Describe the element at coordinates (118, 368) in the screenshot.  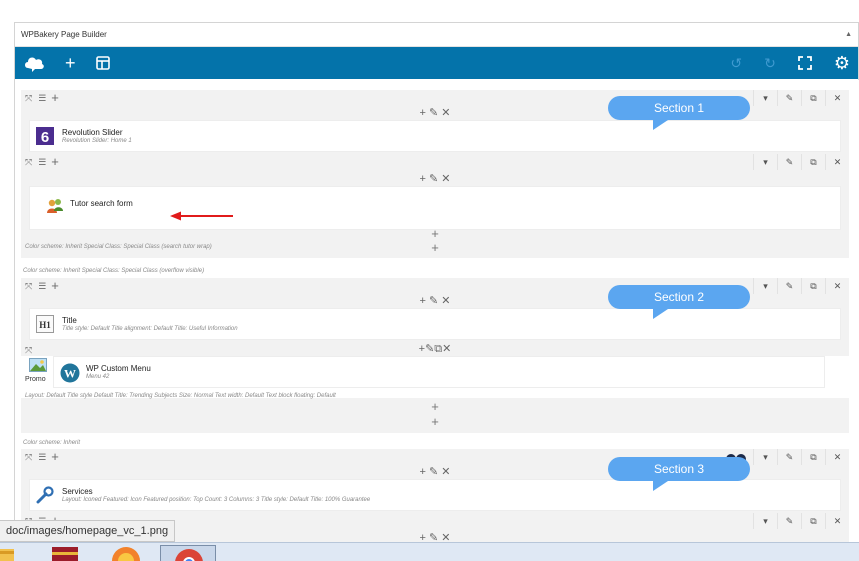
I see `element-name: WP Custom Menu` at that location.